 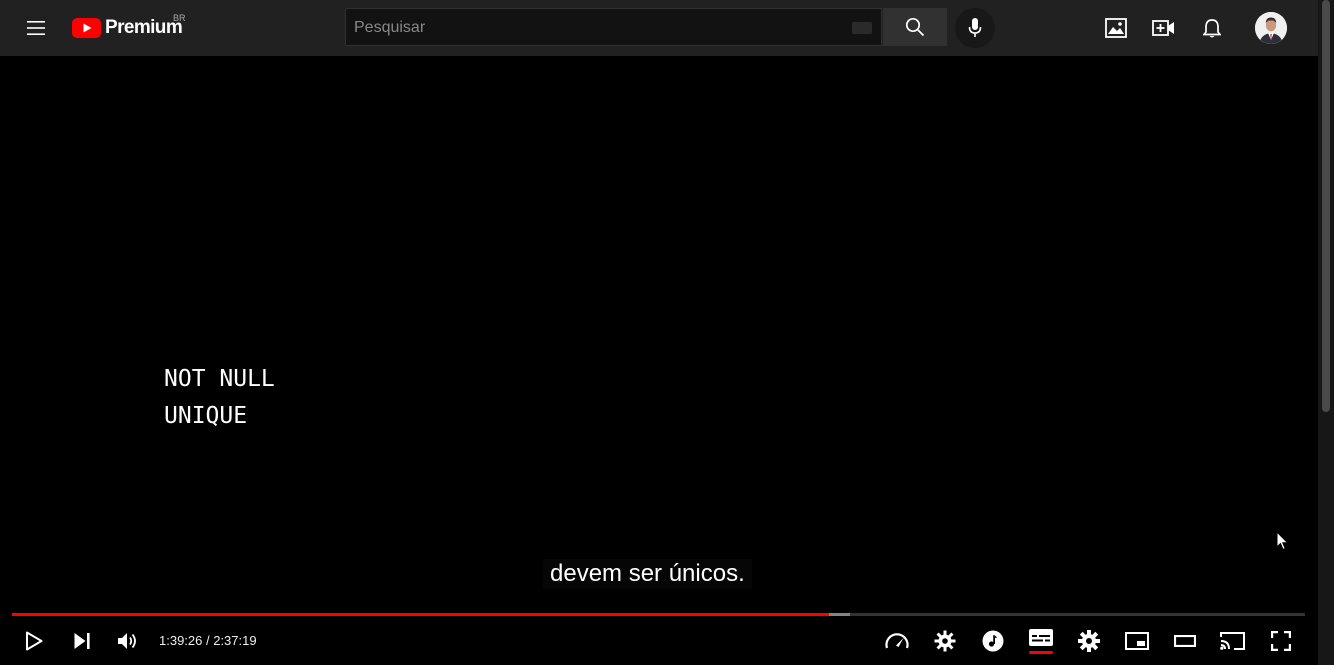 I want to click on upload-image-button, so click(x=1116, y=28).